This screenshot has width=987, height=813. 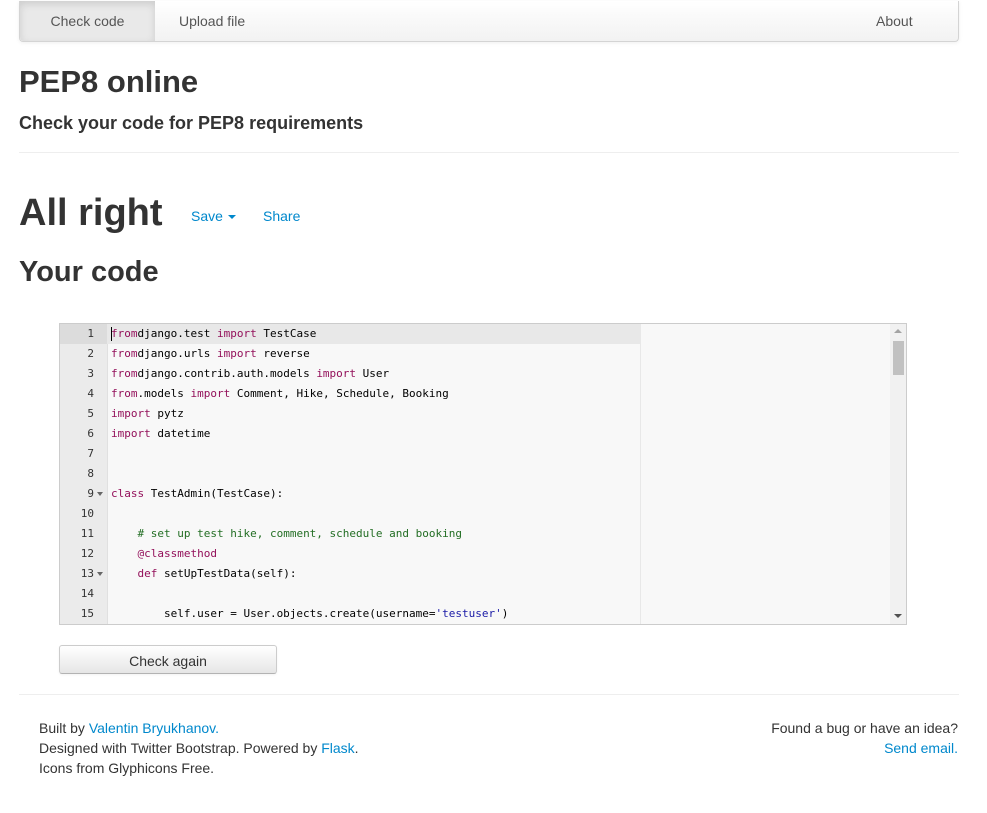 What do you see at coordinates (489, 152) in the screenshot?
I see `divider` at bounding box center [489, 152].